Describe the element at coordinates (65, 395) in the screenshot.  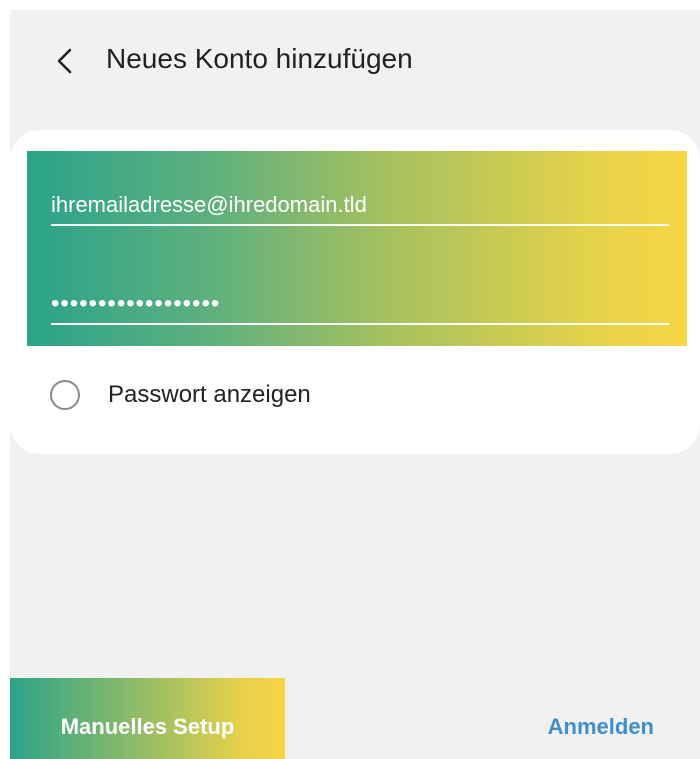
I see `show-password-radio` at that location.